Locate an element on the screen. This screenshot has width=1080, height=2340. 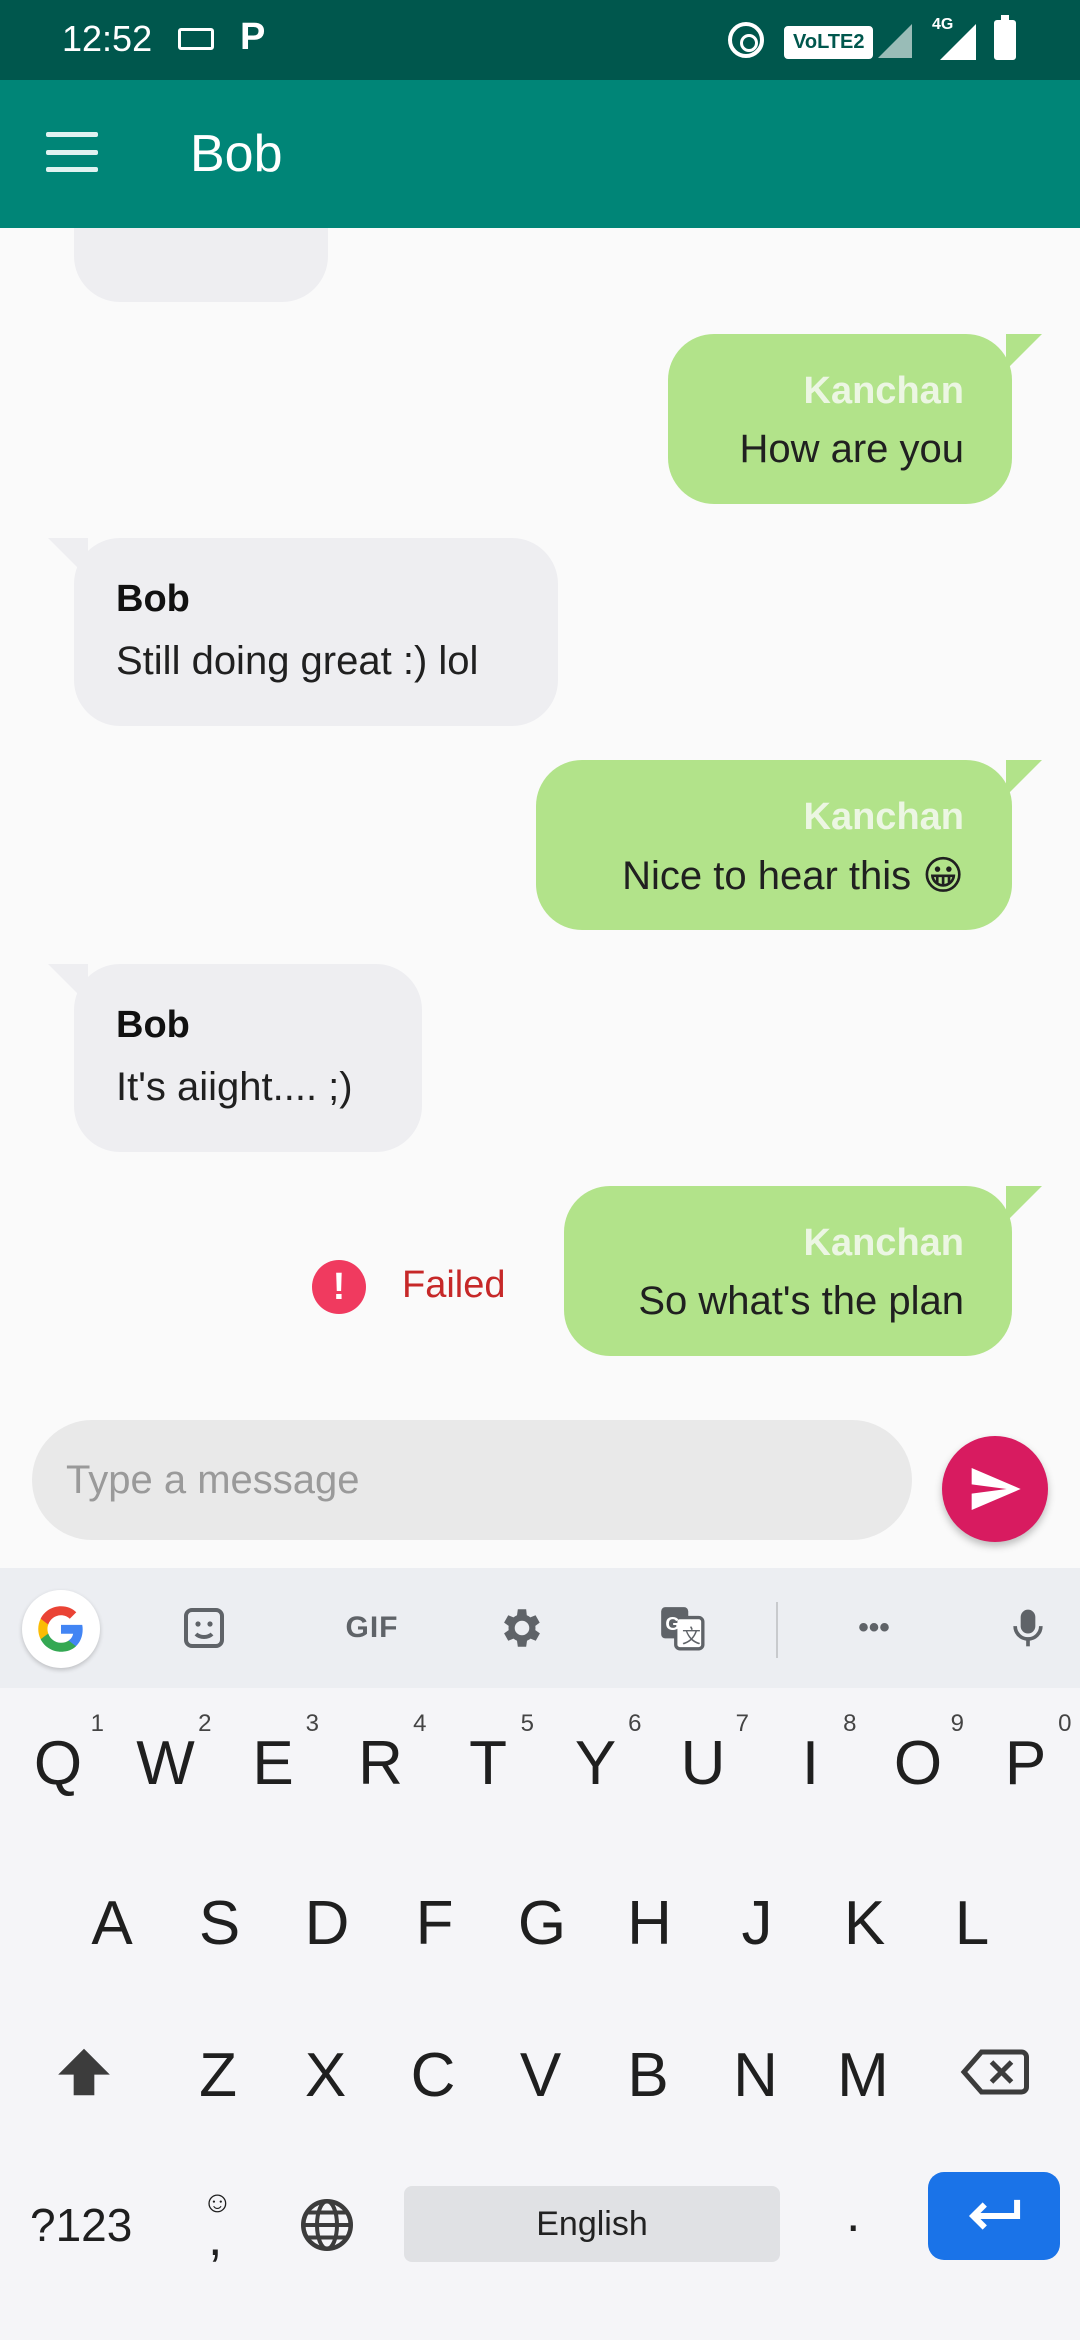
symbols-key: ?123 is located at coordinates (81, 2225).